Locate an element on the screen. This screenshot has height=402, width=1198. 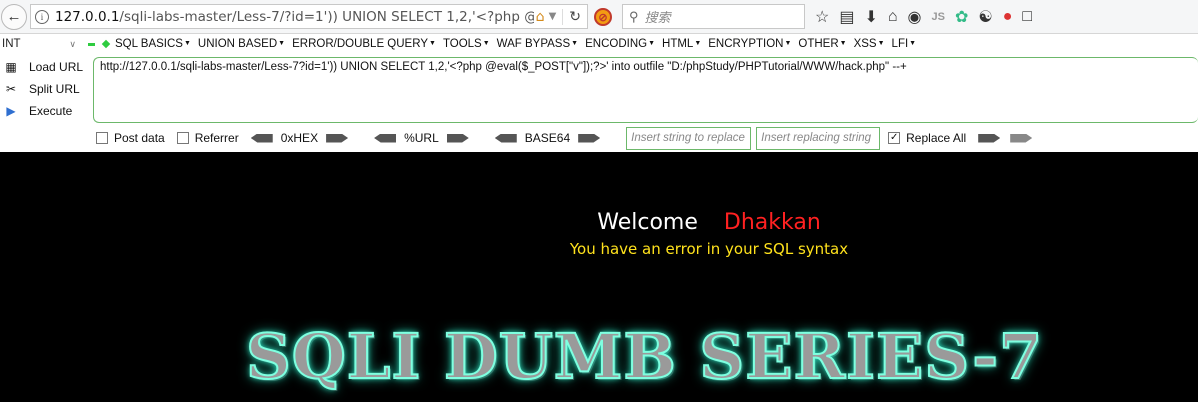
menu-tools: TOOLS▼ is located at coordinates (466, 44).